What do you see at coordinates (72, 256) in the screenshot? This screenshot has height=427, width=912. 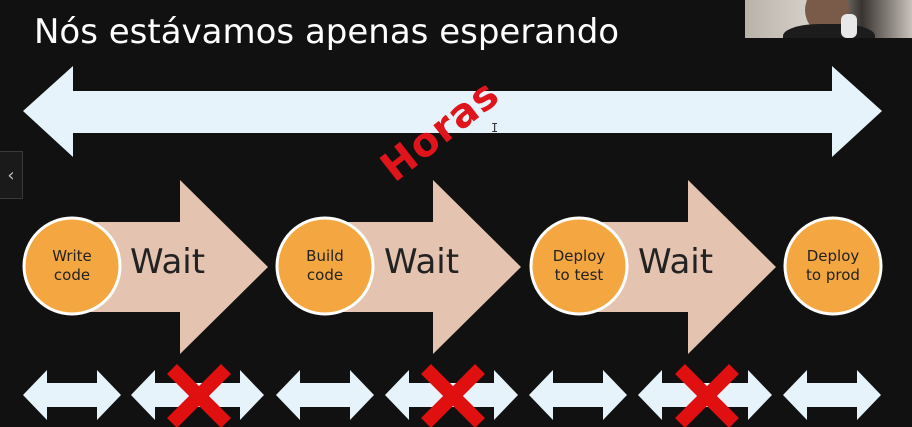 I see `stage-label-line: Write` at bounding box center [72, 256].